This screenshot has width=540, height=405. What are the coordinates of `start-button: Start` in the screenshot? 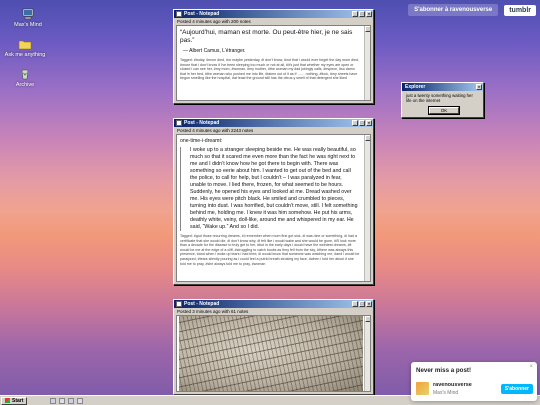 It's located at (14, 400).